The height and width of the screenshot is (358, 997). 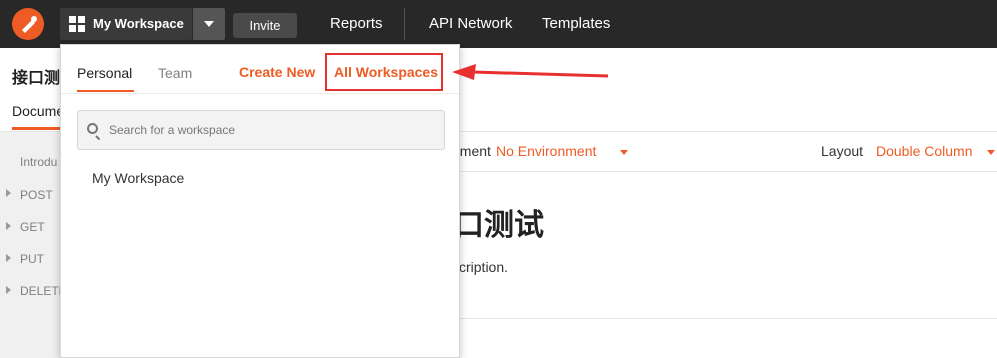 What do you see at coordinates (277, 72) in the screenshot?
I see `create-new-link: Create New` at bounding box center [277, 72].